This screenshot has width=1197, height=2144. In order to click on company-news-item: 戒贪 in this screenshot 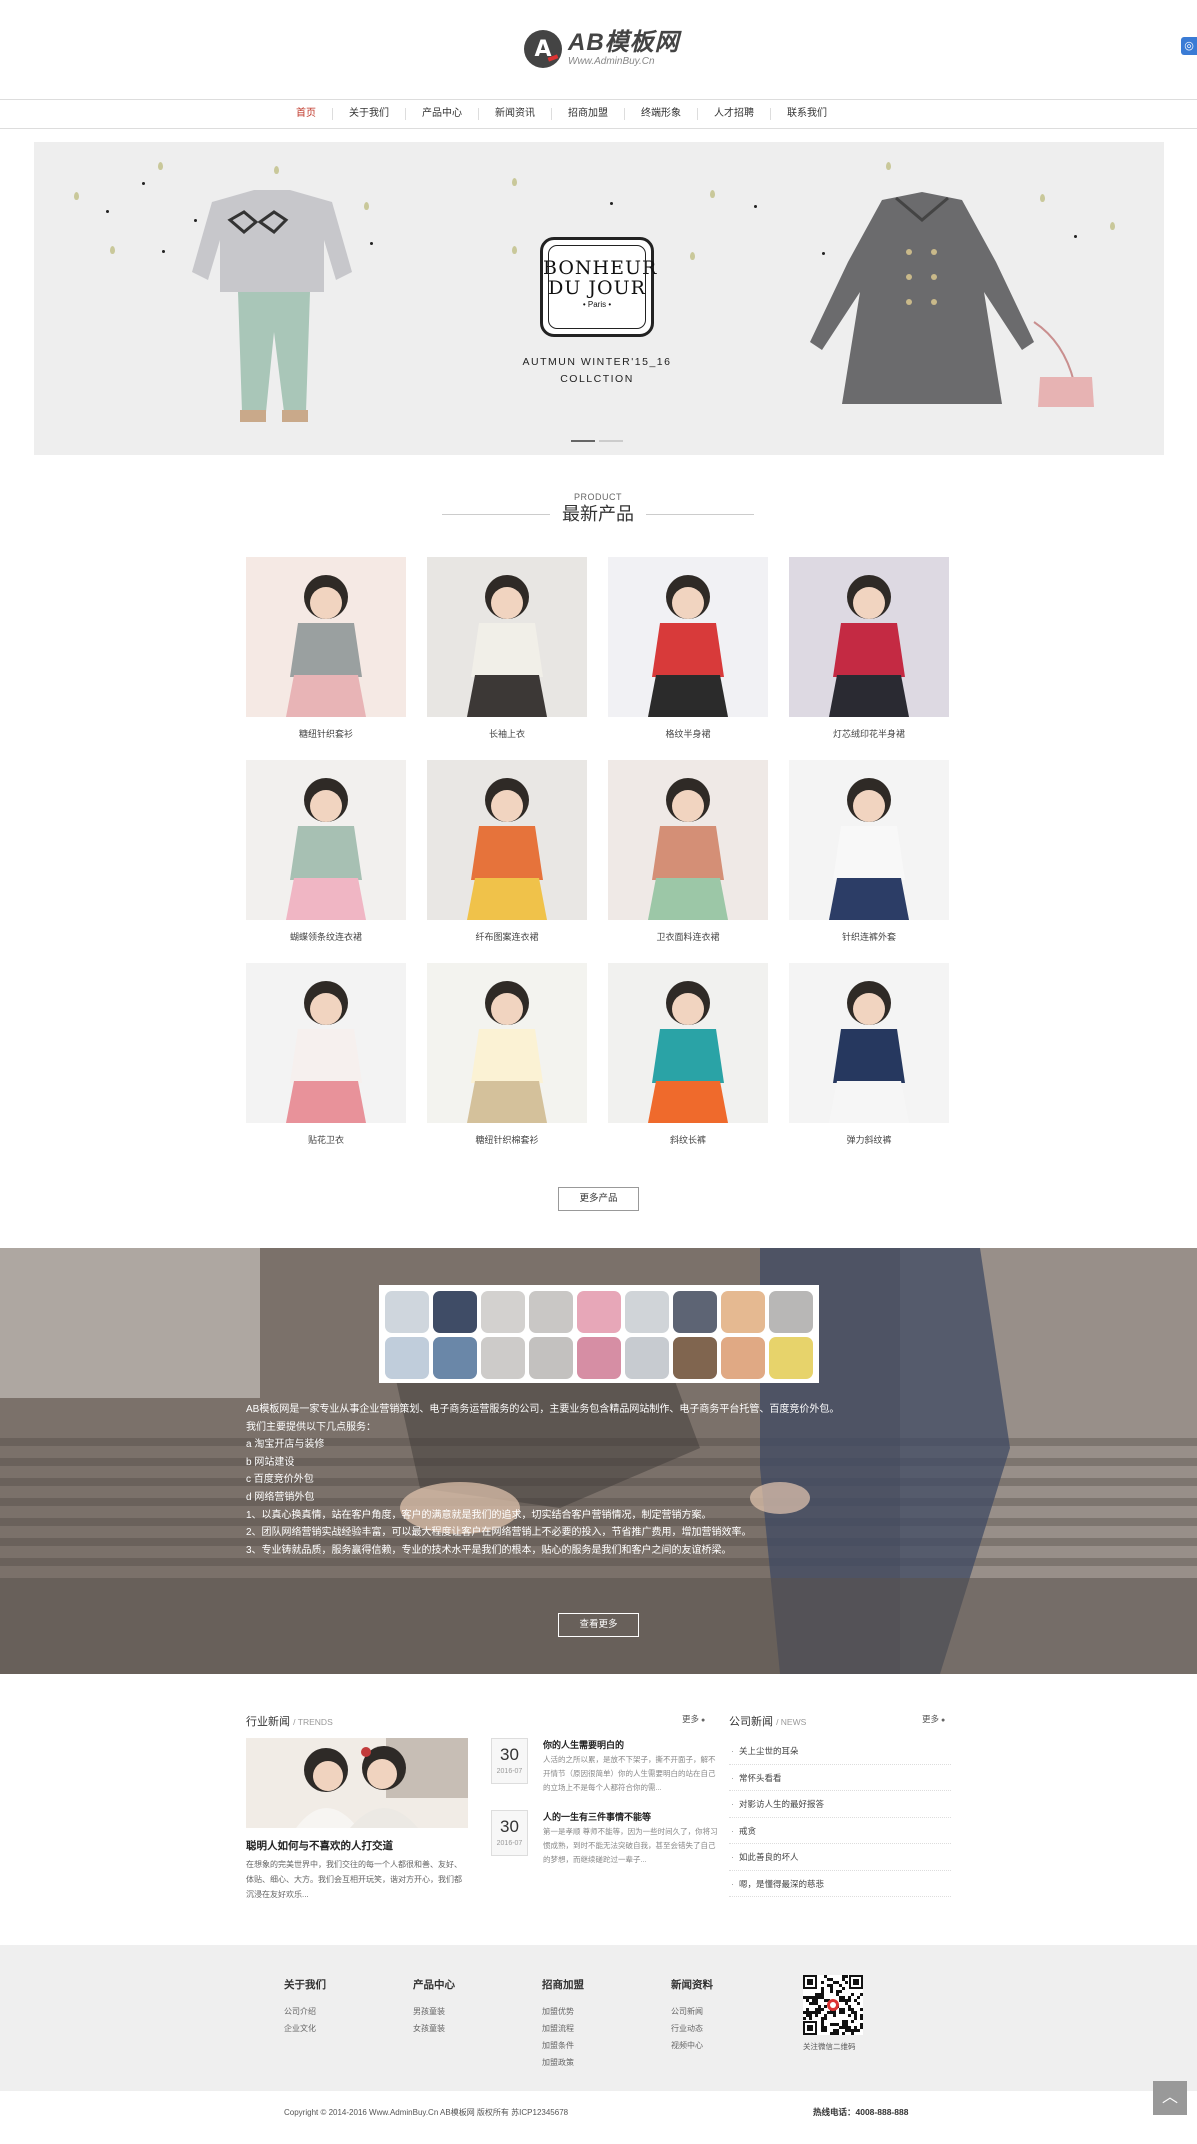, I will do `click(840, 1831)`.